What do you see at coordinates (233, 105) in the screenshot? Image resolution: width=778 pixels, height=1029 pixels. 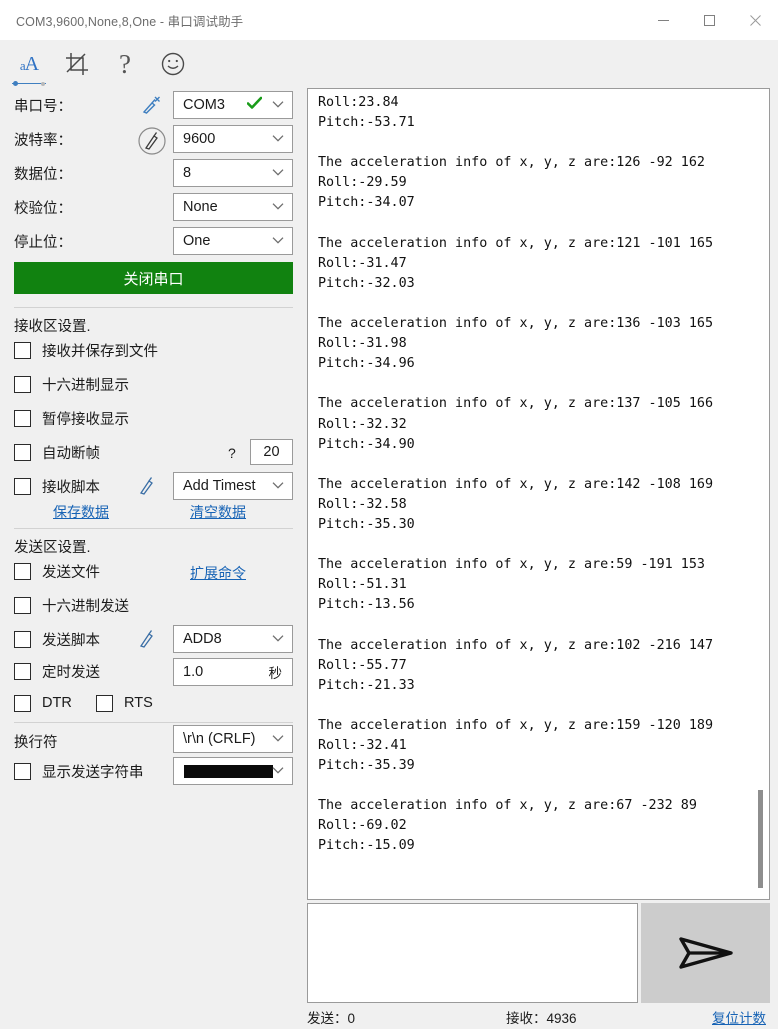 I see `port-select: COM3` at bounding box center [233, 105].